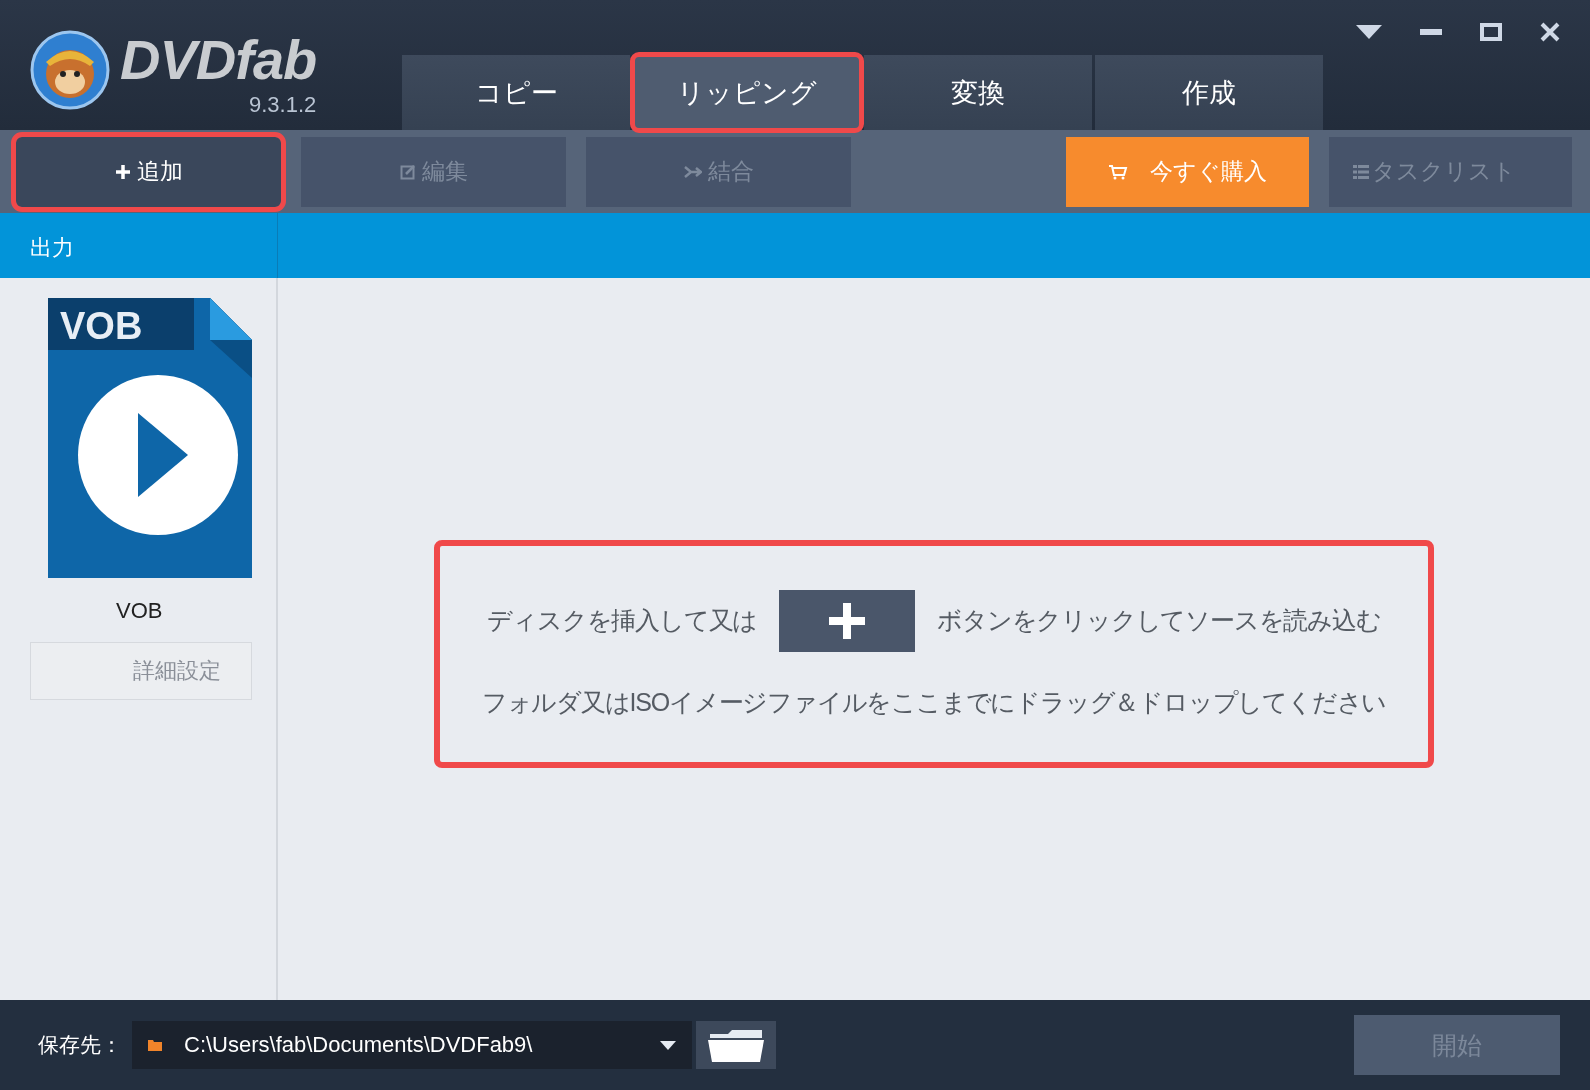 The height and width of the screenshot is (1090, 1590). What do you see at coordinates (282, 105) in the screenshot?
I see `version-label: 9.3.1.2` at bounding box center [282, 105].